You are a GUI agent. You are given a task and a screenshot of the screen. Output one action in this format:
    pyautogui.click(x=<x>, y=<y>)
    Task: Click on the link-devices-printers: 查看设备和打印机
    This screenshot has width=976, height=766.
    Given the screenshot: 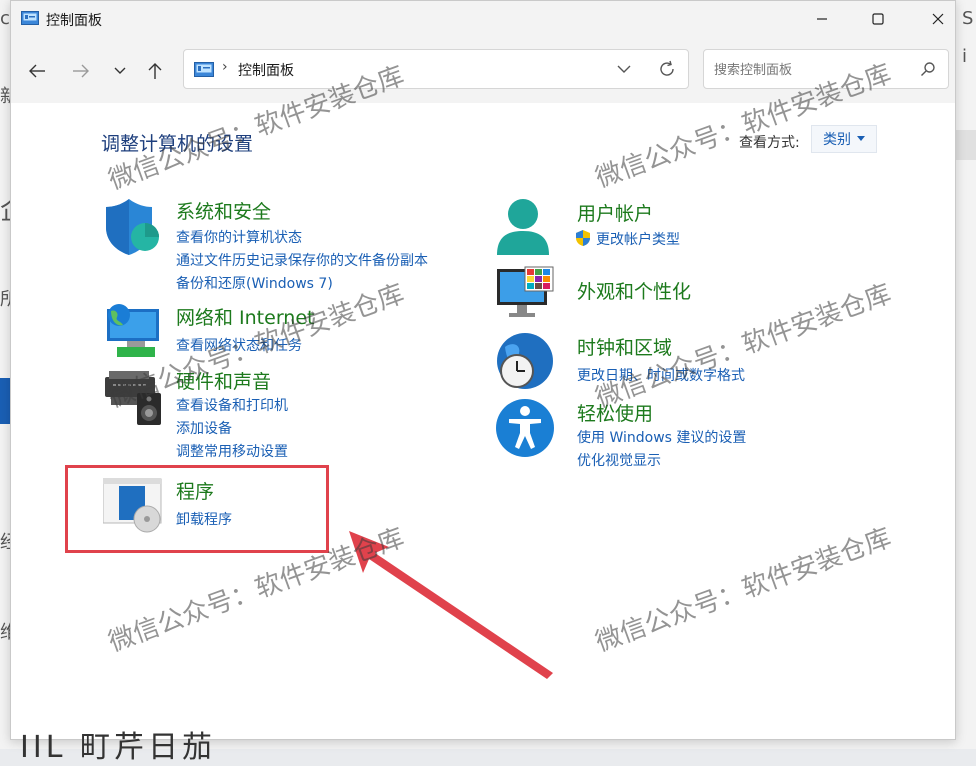 What is the action you would take?
    pyautogui.click(x=232, y=405)
    